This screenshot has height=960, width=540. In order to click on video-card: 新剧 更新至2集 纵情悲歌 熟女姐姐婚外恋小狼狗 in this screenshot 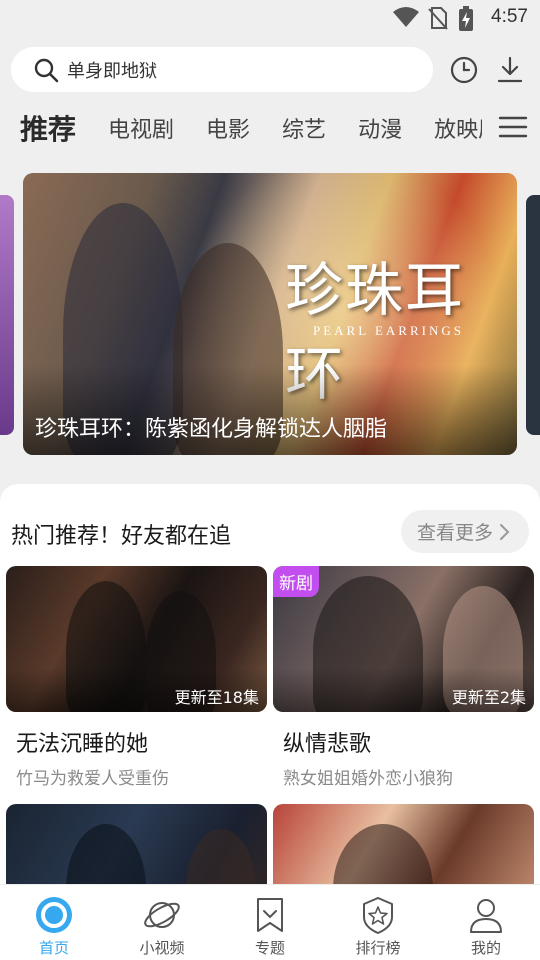, I will do `click(403, 677)`.